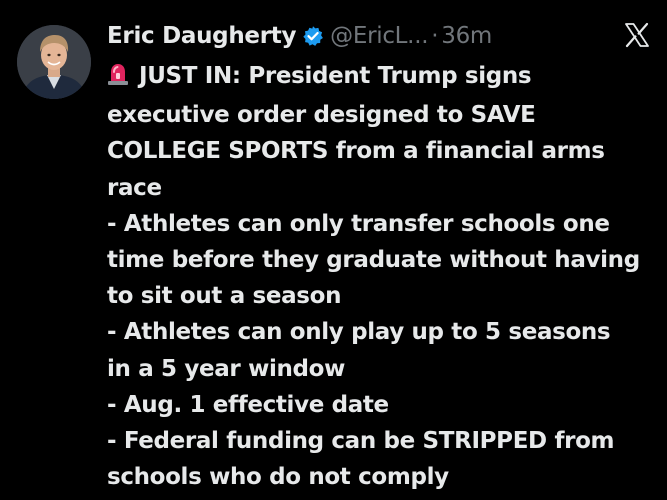 The height and width of the screenshot is (500, 667). I want to click on tweet-line-8: - Athletes can only play up to 5 seasons, so click(359, 332).